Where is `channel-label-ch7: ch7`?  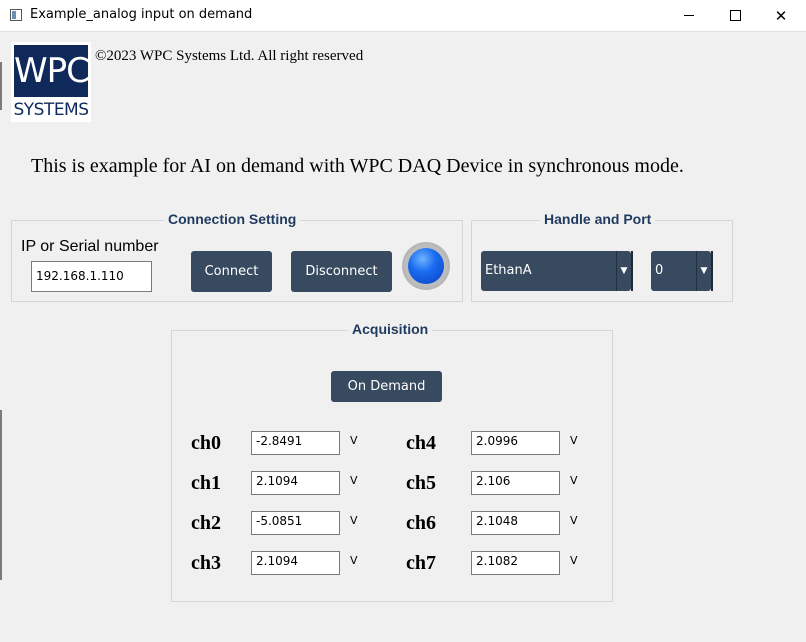
channel-label-ch7: ch7 is located at coordinates (421, 563).